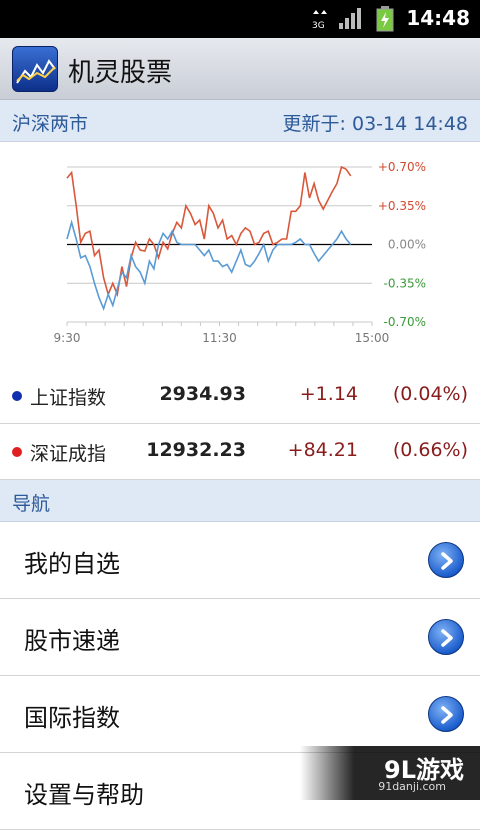  Describe the element at coordinates (430, 450) in the screenshot. I see `index-percent: (0.66%)` at that location.